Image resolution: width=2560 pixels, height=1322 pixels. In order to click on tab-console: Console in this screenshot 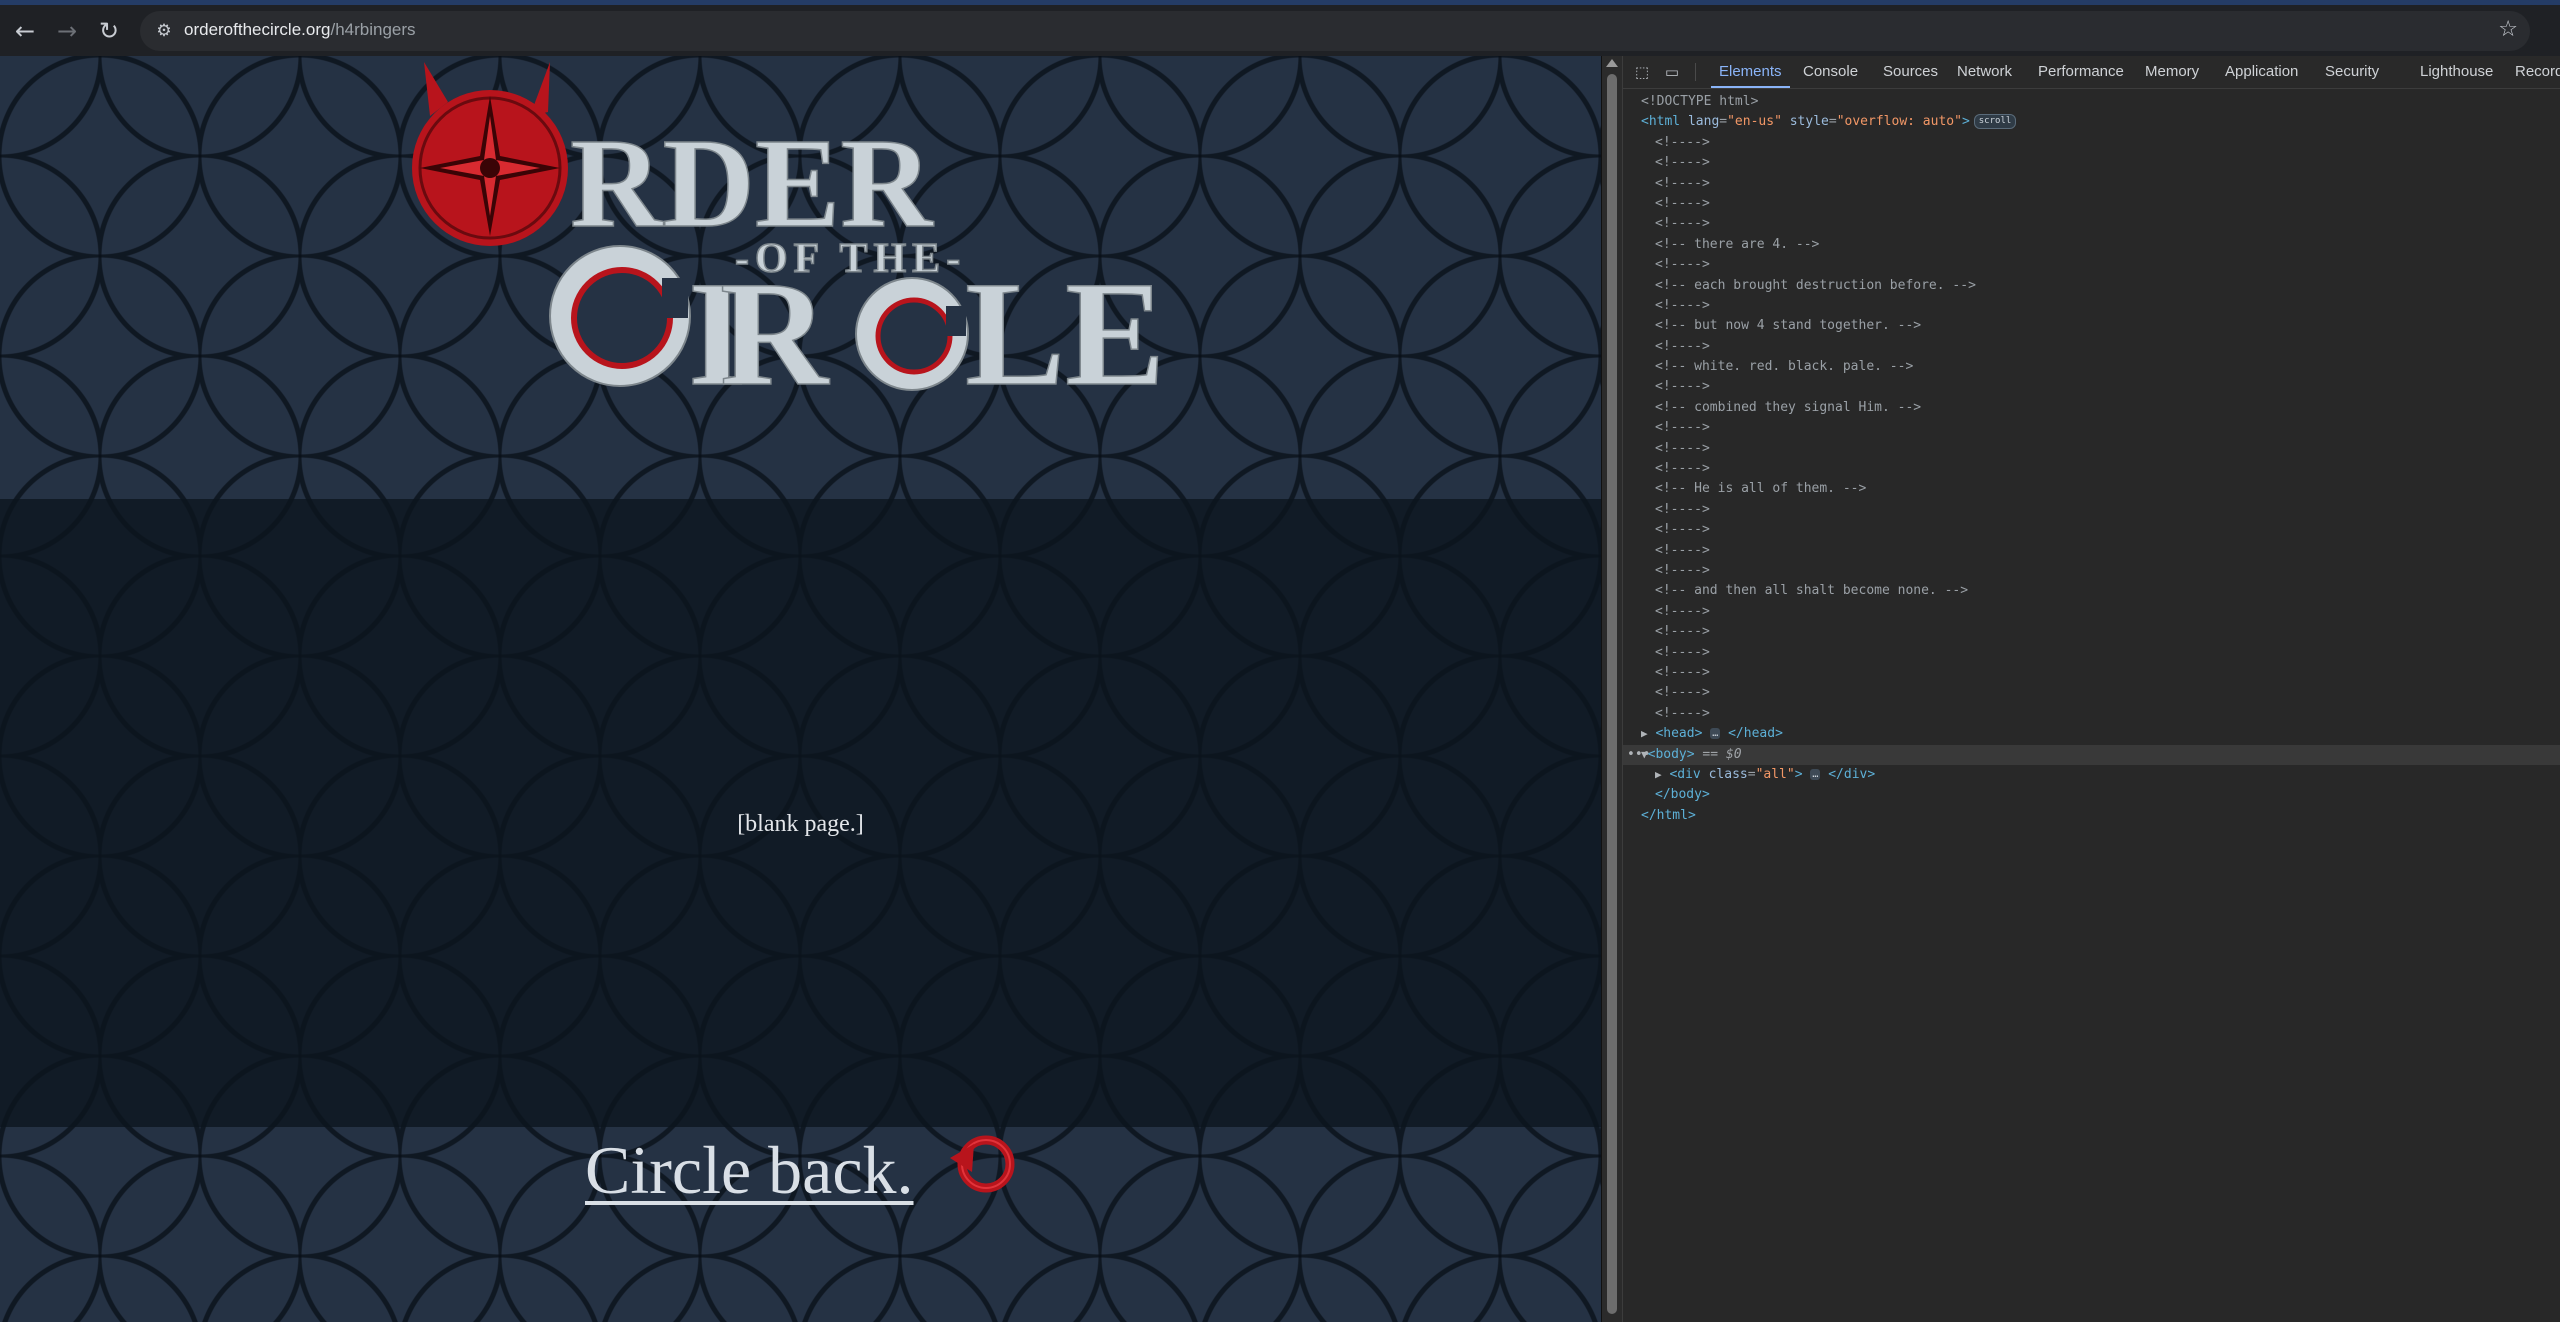, I will do `click(1830, 72)`.